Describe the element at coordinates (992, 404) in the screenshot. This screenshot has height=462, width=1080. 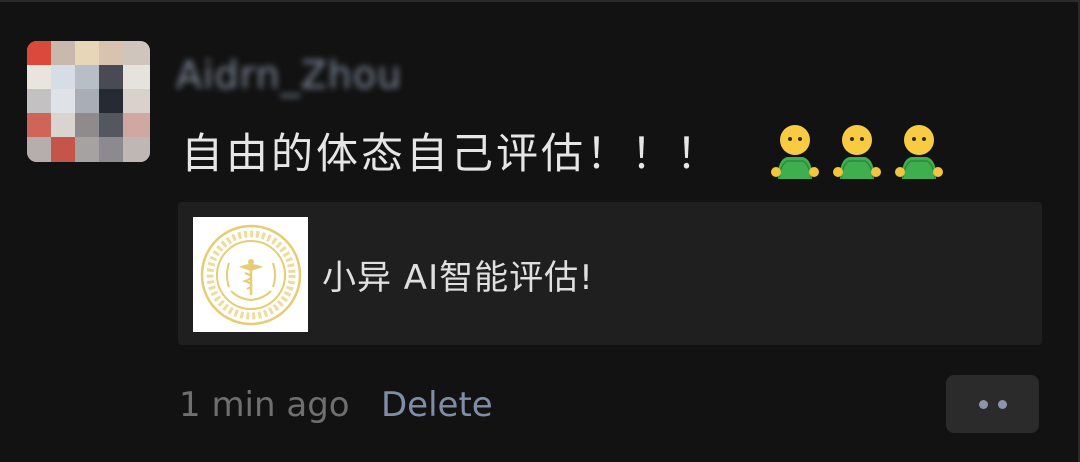
I see `more-options-button` at that location.